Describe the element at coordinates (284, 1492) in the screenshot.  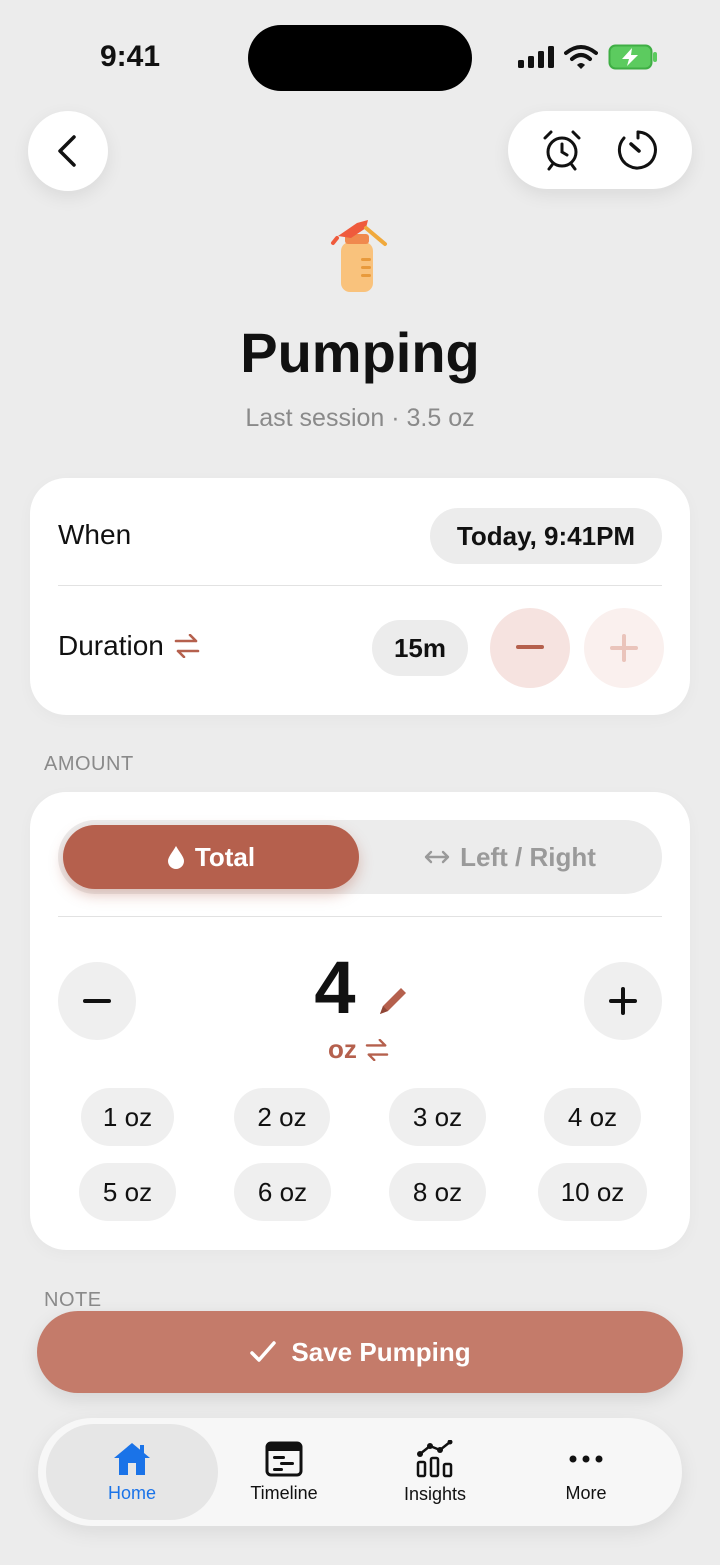
I see `tab-label: Timeline` at that location.